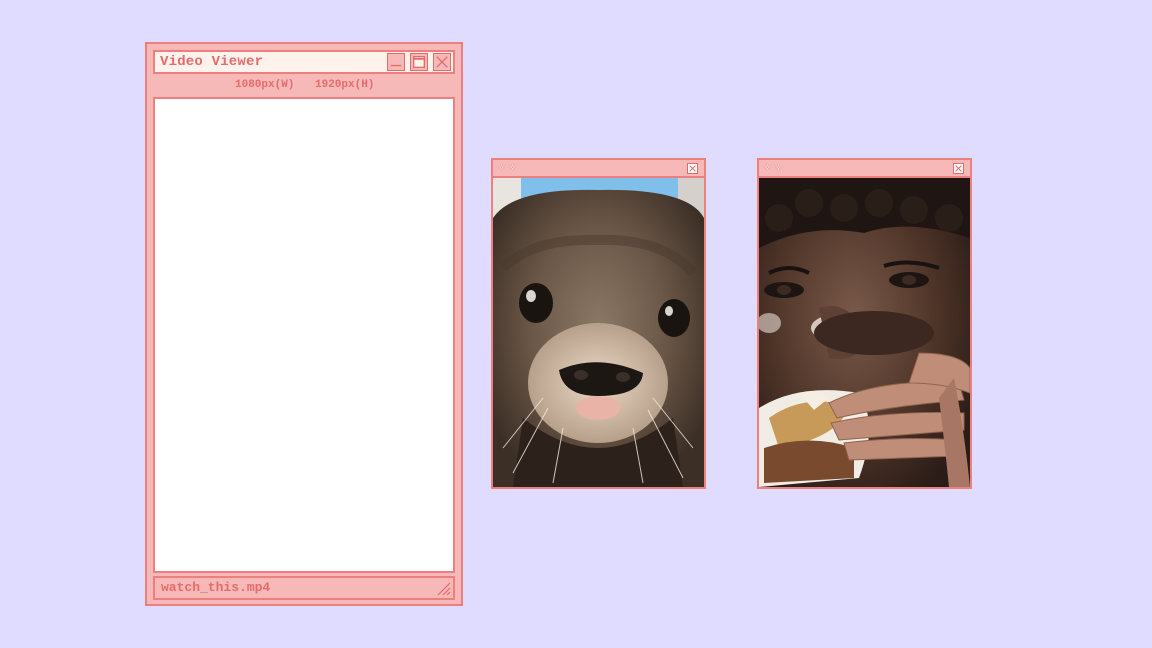 The width and height of the screenshot is (1152, 648). Describe the element at coordinates (864, 332) in the screenshot. I see `burger-photo` at that location.